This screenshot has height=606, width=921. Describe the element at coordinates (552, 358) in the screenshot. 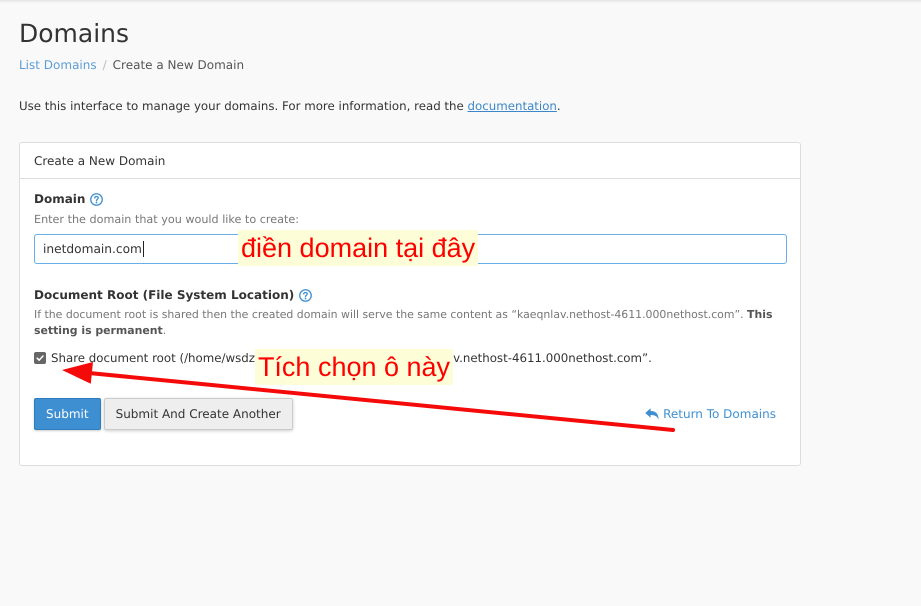

I see `checkbox-label: v.nethost-4611.000nethost.com”.` at that location.